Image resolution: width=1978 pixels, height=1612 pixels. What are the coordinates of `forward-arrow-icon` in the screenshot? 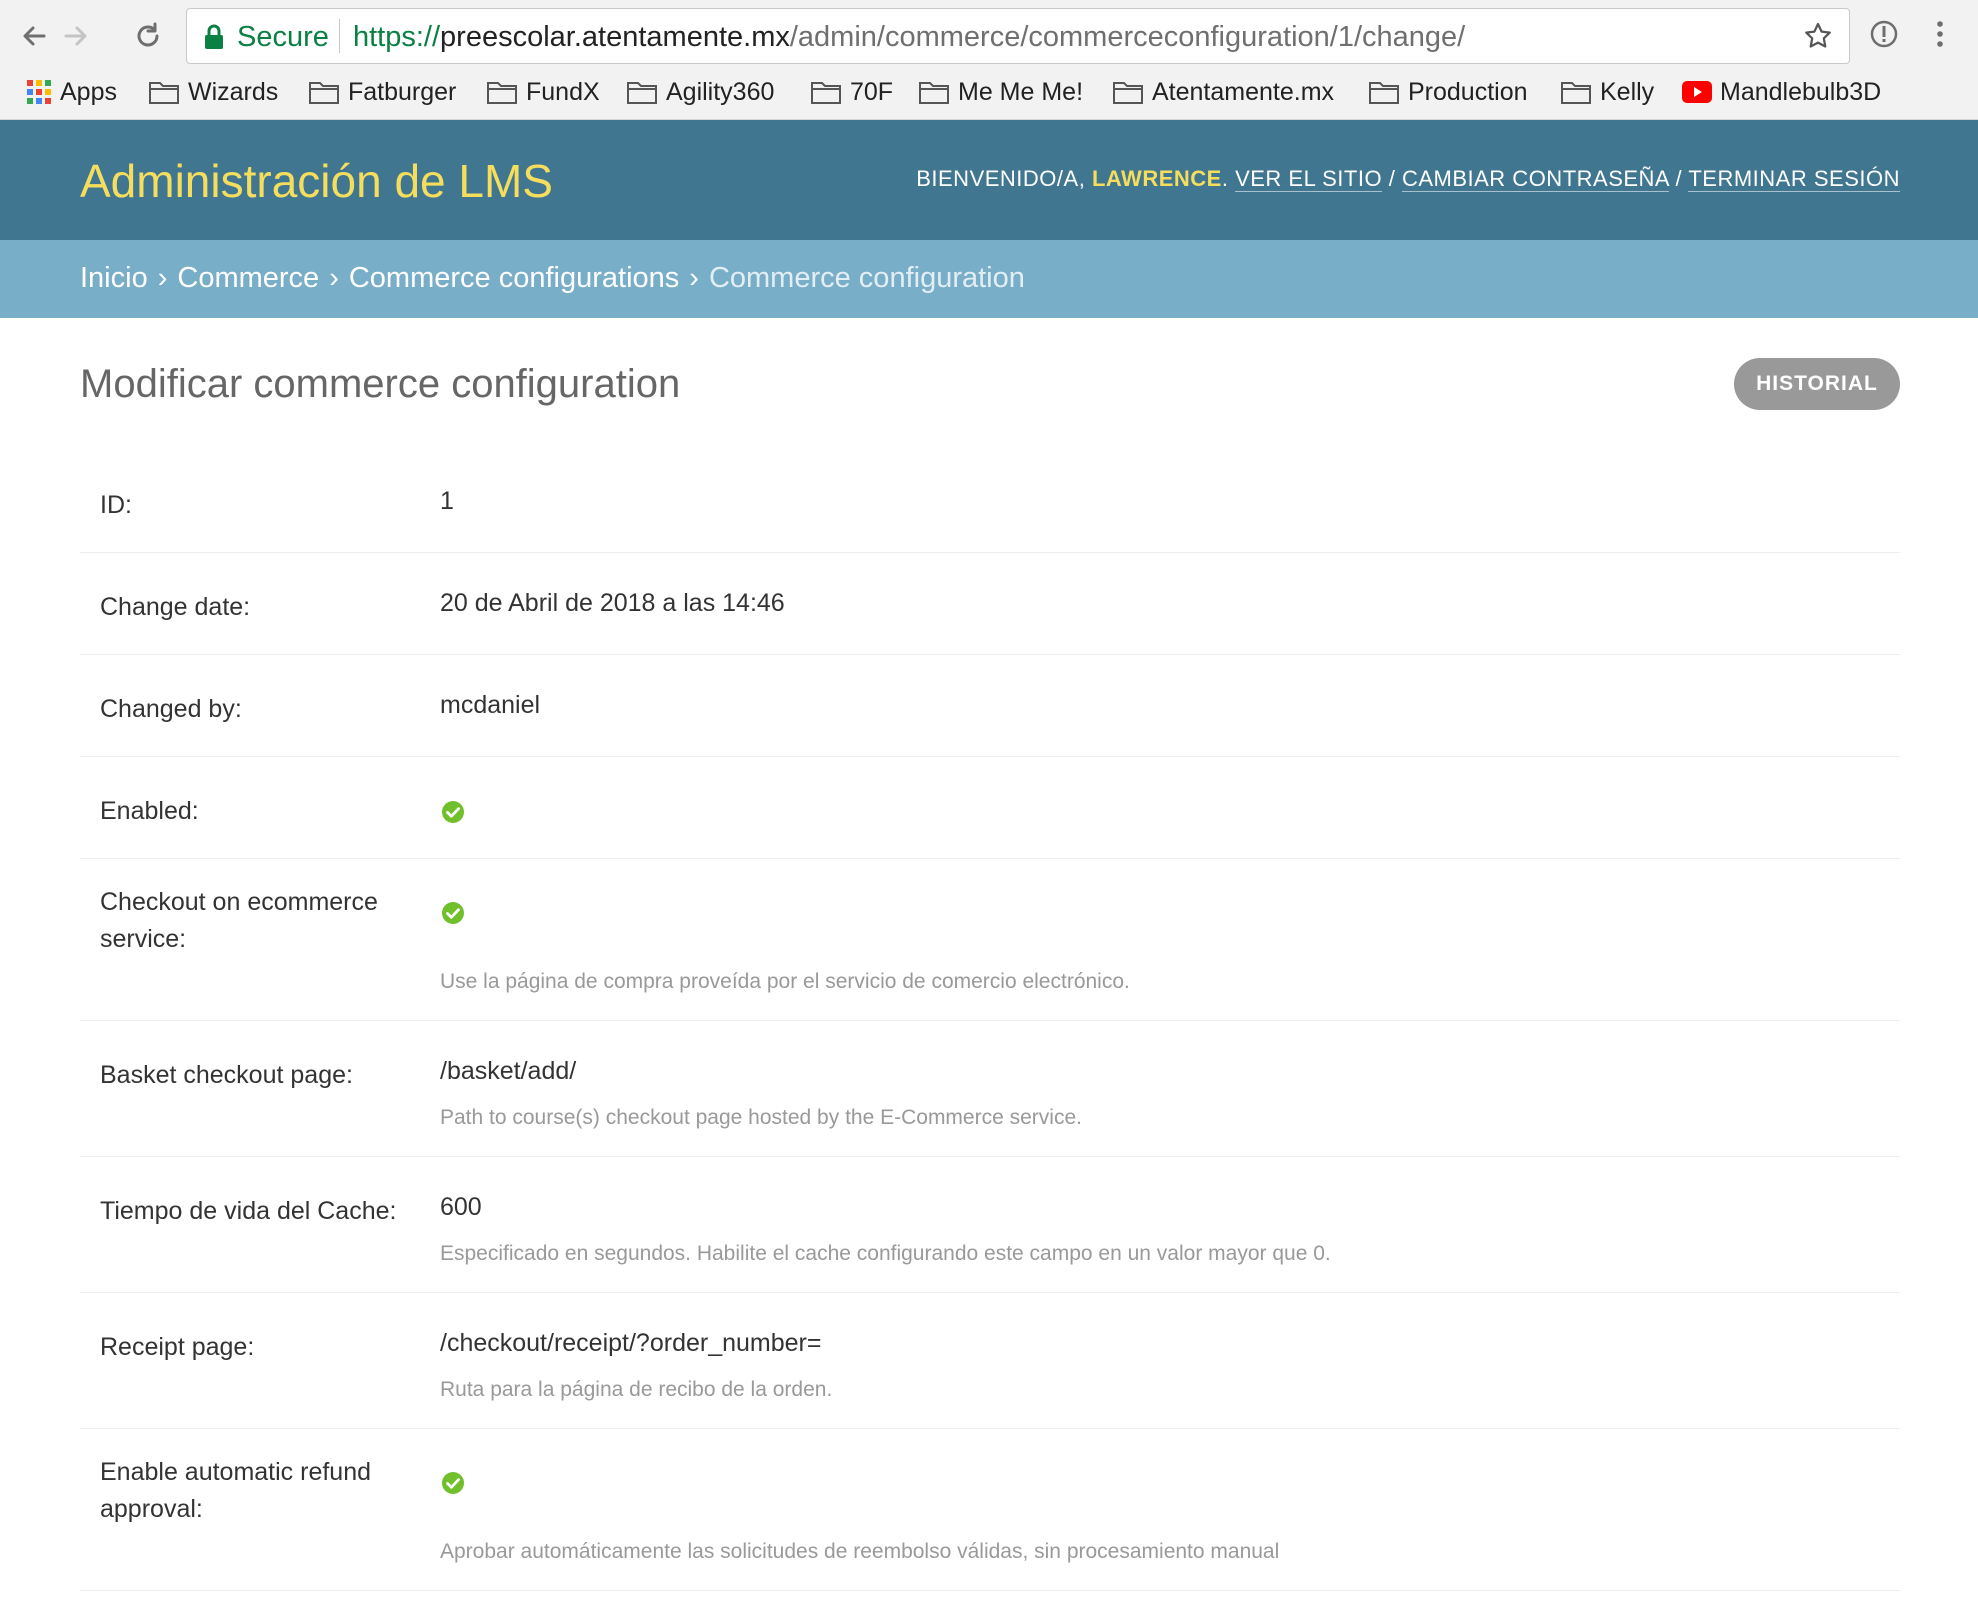 It's located at (75, 36).